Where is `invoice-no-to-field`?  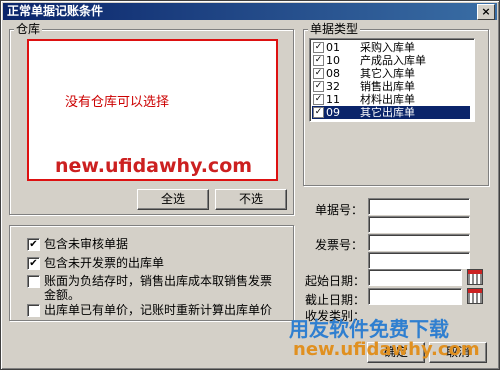 invoice-no-to-field is located at coordinates (419, 260).